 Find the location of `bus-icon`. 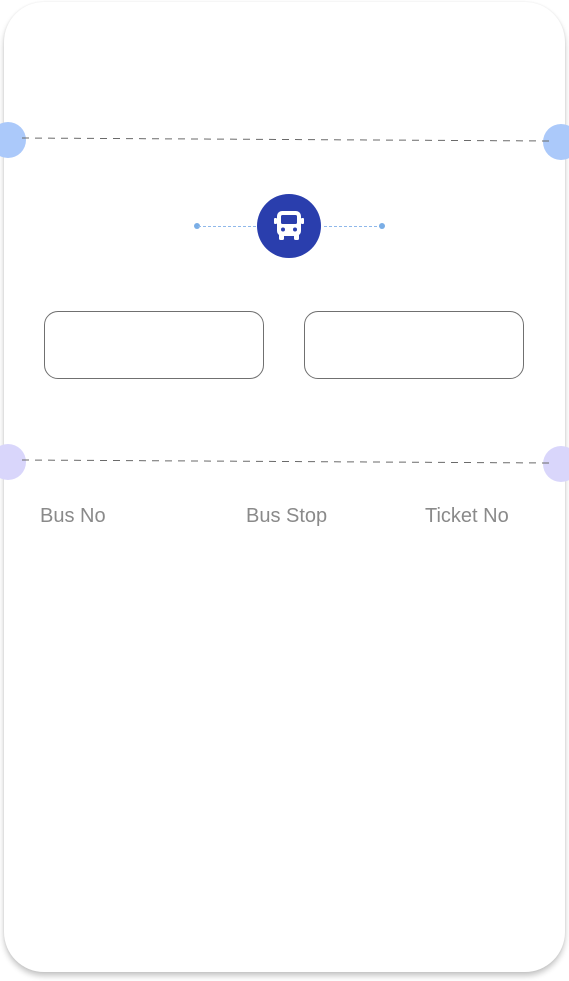

bus-icon is located at coordinates (289, 225).